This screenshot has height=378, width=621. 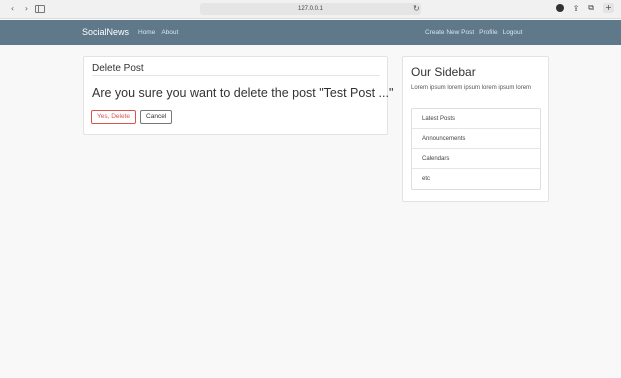 What do you see at coordinates (114, 117) in the screenshot?
I see `confirm-delete-button: Yes, Delete` at bounding box center [114, 117].